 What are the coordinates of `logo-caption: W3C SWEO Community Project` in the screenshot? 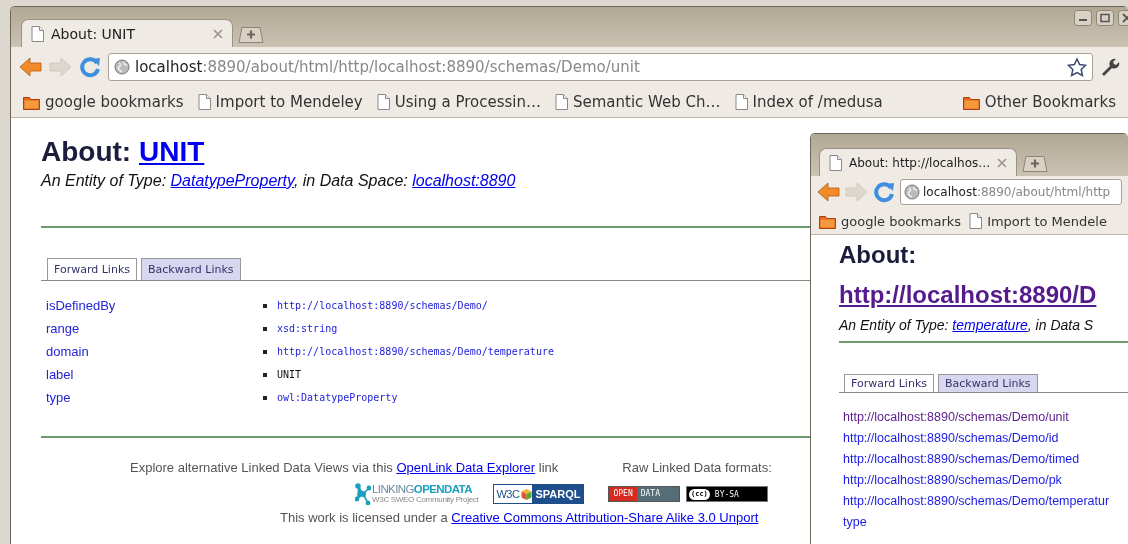 It's located at (425, 499).